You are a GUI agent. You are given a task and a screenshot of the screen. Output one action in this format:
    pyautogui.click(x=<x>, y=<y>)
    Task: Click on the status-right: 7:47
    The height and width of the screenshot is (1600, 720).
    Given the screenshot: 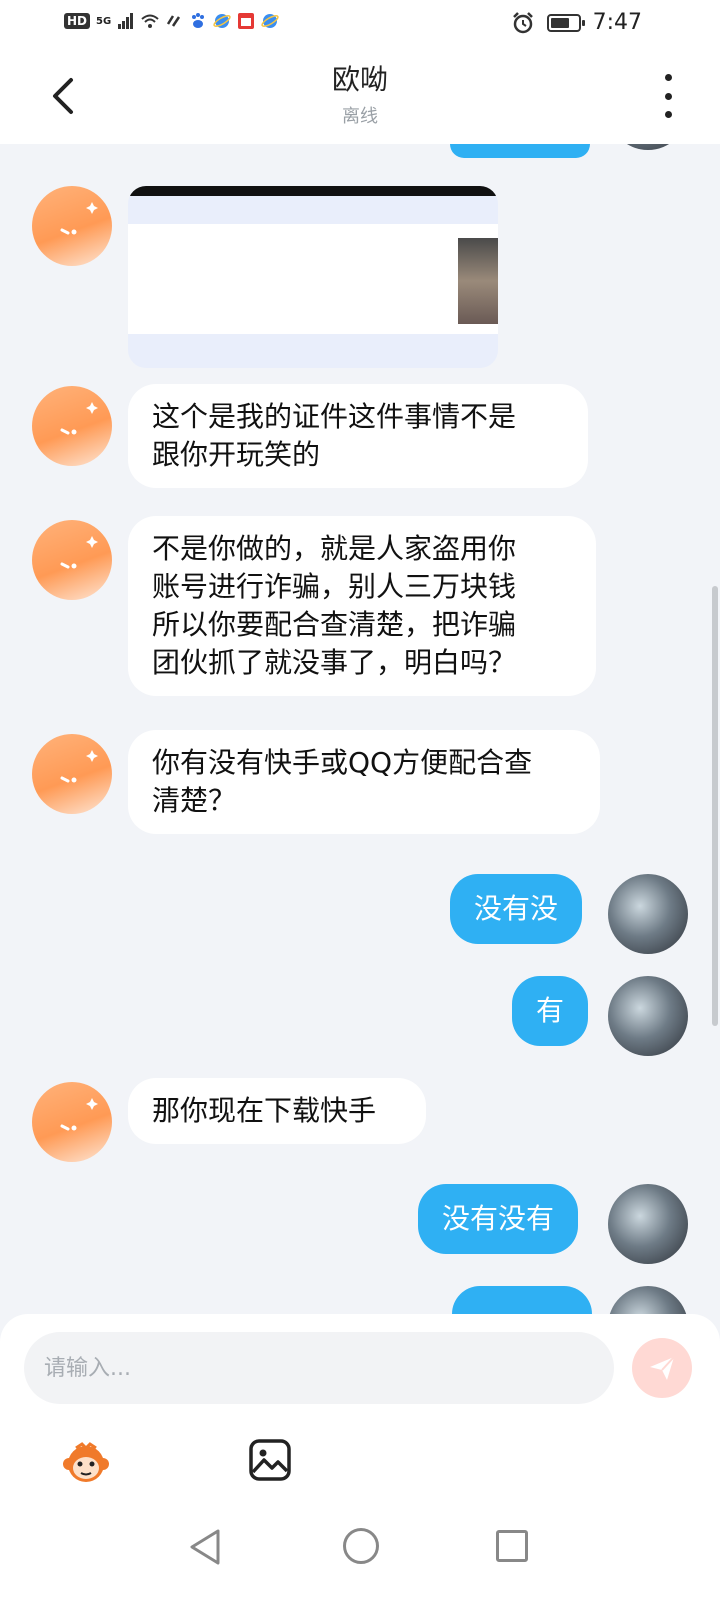 What is the action you would take?
    pyautogui.click(x=576, y=22)
    